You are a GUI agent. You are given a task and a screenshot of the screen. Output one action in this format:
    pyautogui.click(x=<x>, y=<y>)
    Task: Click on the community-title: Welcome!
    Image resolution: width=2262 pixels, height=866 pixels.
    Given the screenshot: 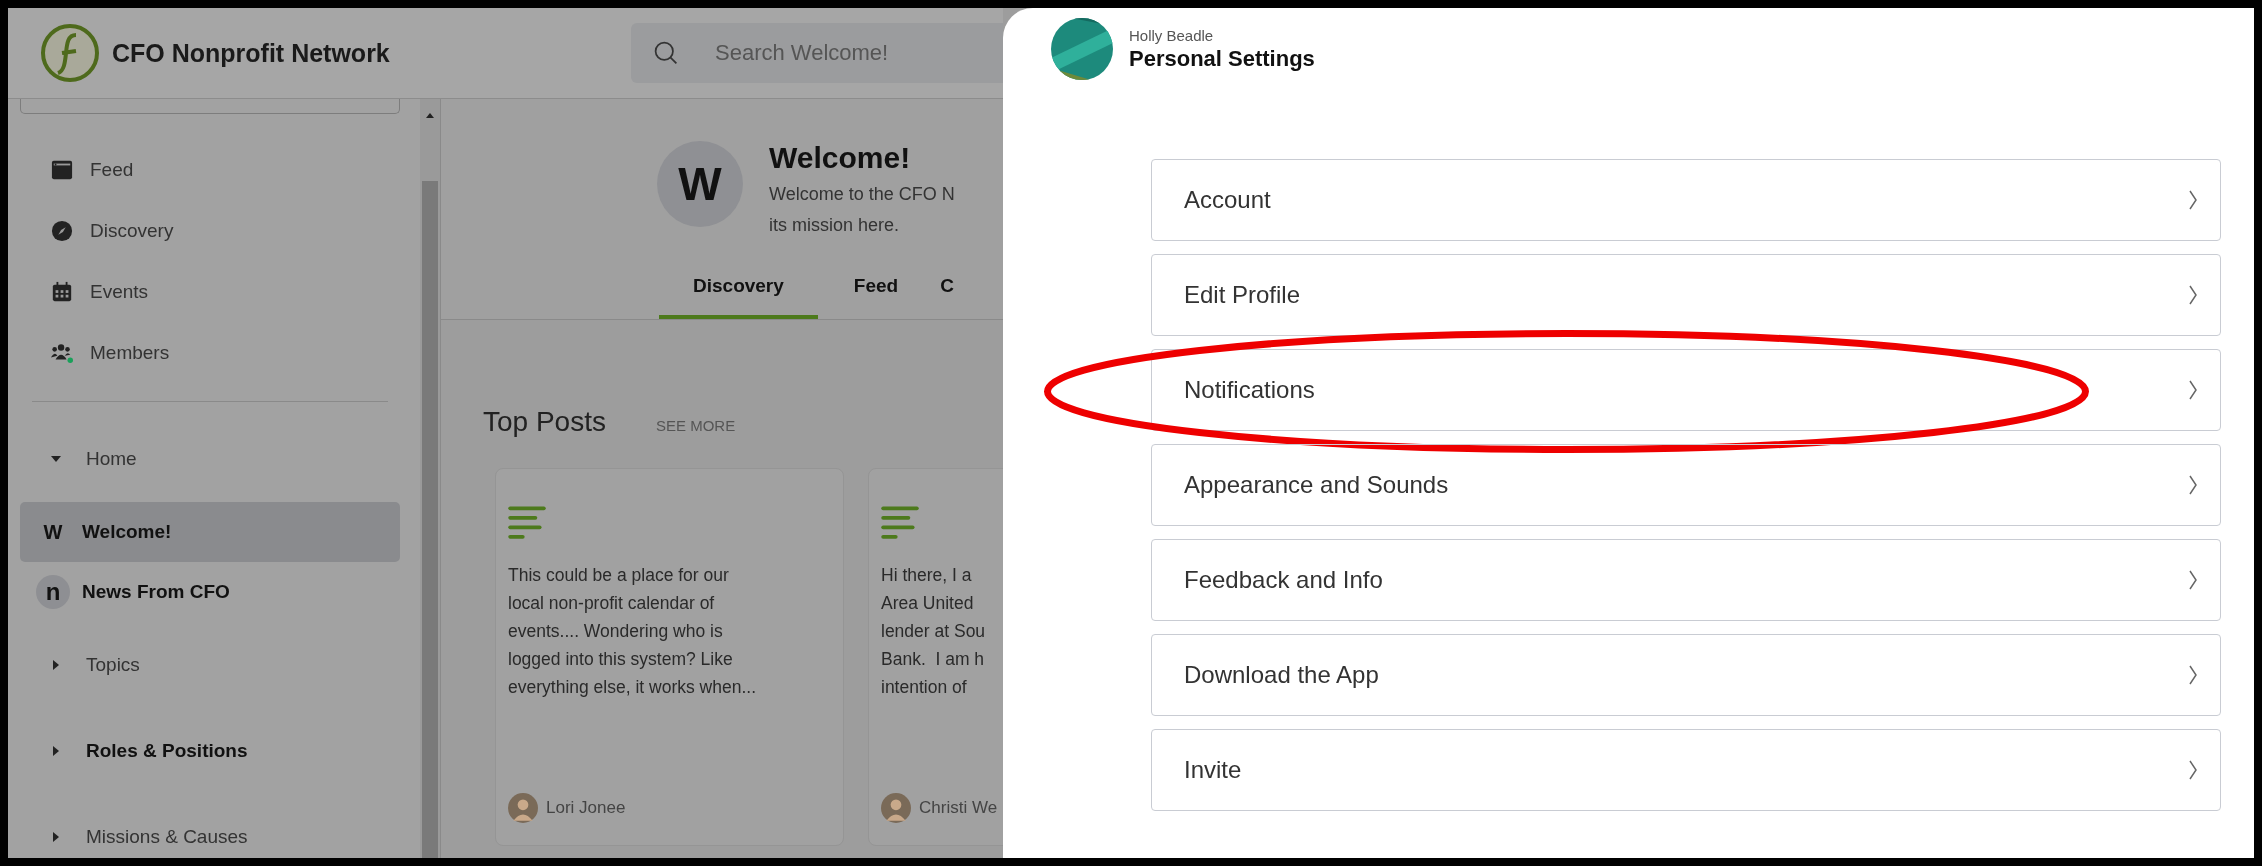 What is the action you would take?
    pyautogui.click(x=840, y=158)
    